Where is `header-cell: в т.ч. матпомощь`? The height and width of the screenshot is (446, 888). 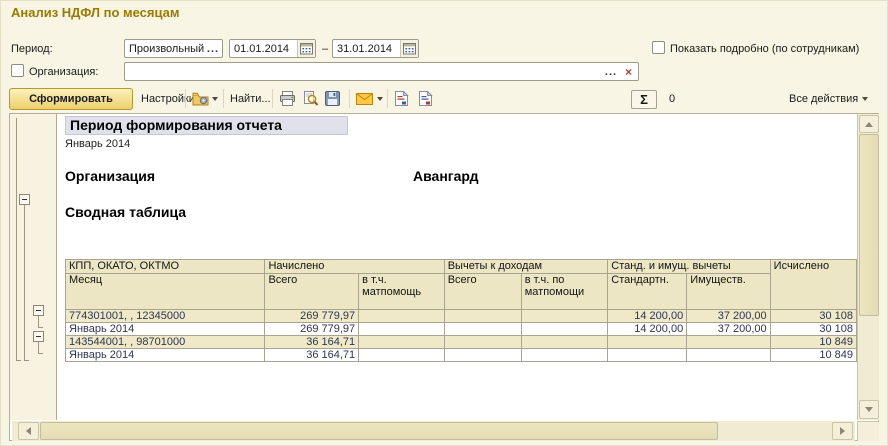
header-cell: в т.ч. матпомощь is located at coordinates (401, 291).